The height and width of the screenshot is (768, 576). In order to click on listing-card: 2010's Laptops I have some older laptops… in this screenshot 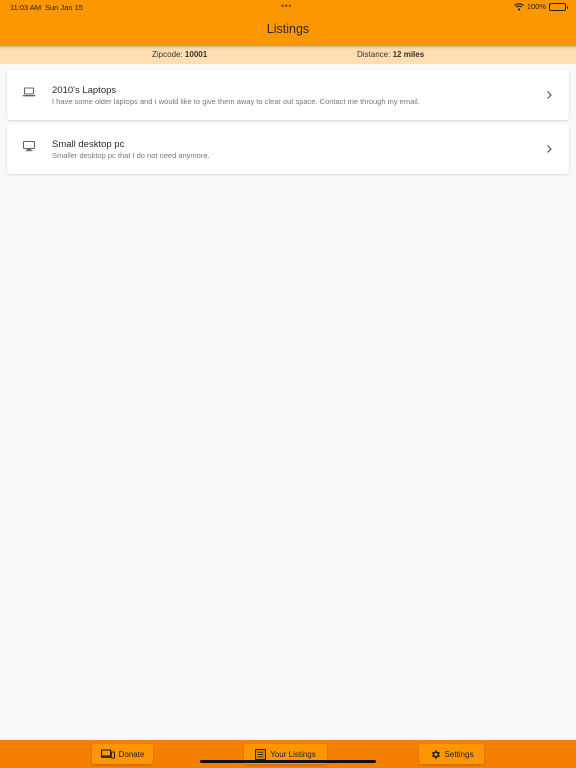, I will do `click(288, 95)`.